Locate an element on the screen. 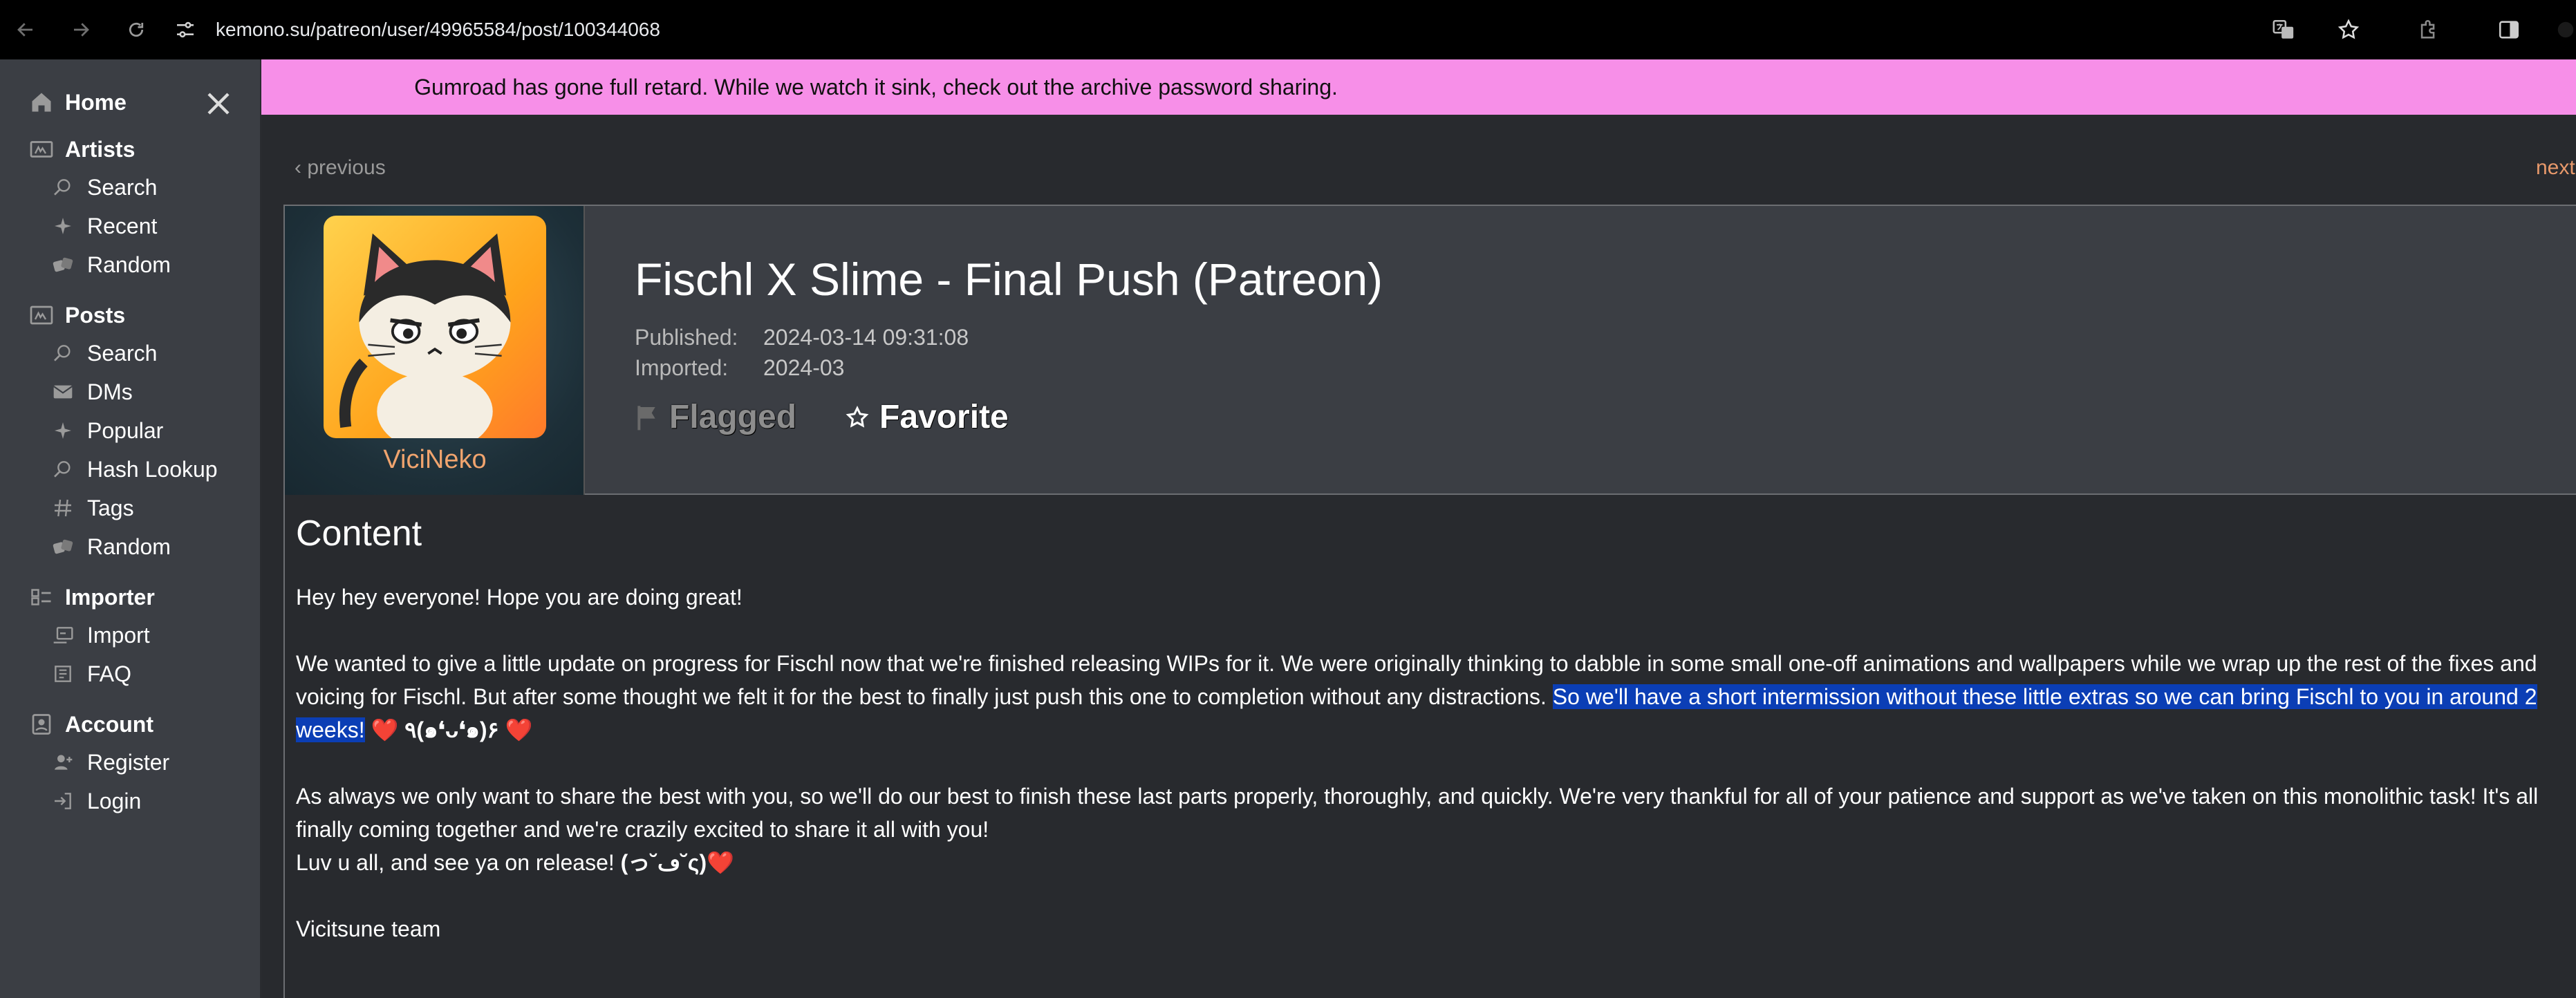 The width and height of the screenshot is (2576, 998). back-button is located at coordinates (25, 29).